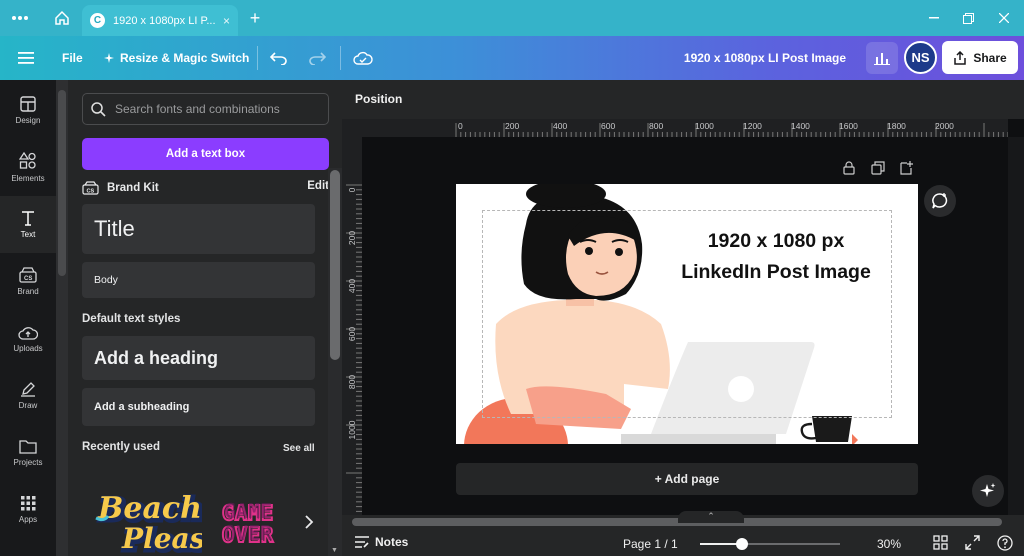 Image resolution: width=1024 pixels, height=556 pixels. What do you see at coordinates (776, 241) in the screenshot?
I see `canvas-text-line-1: 1920 x 1080 px` at bounding box center [776, 241].